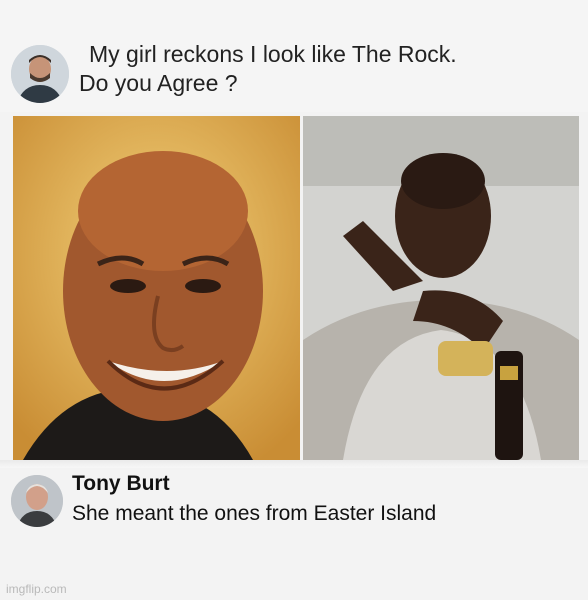 This screenshot has height=600, width=588. I want to click on post-text-line2: Do you Agree ?, so click(158, 83).